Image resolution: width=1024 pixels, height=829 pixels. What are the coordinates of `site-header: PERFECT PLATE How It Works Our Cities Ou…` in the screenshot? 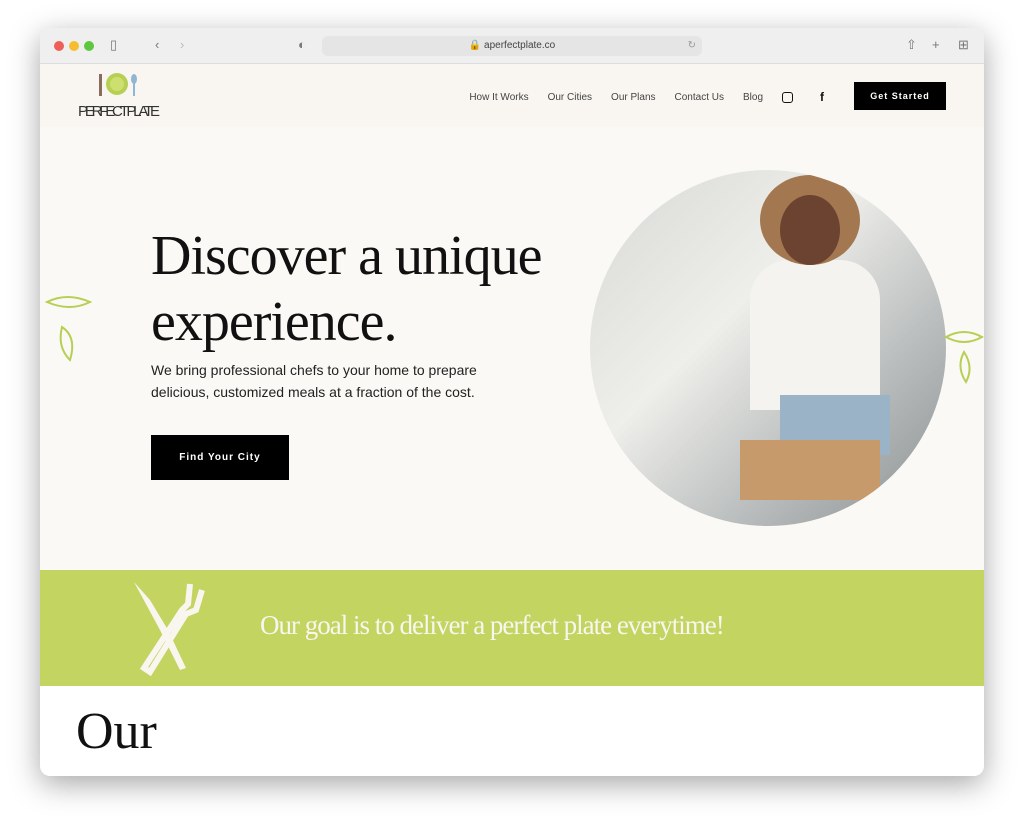 It's located at (512, 95).